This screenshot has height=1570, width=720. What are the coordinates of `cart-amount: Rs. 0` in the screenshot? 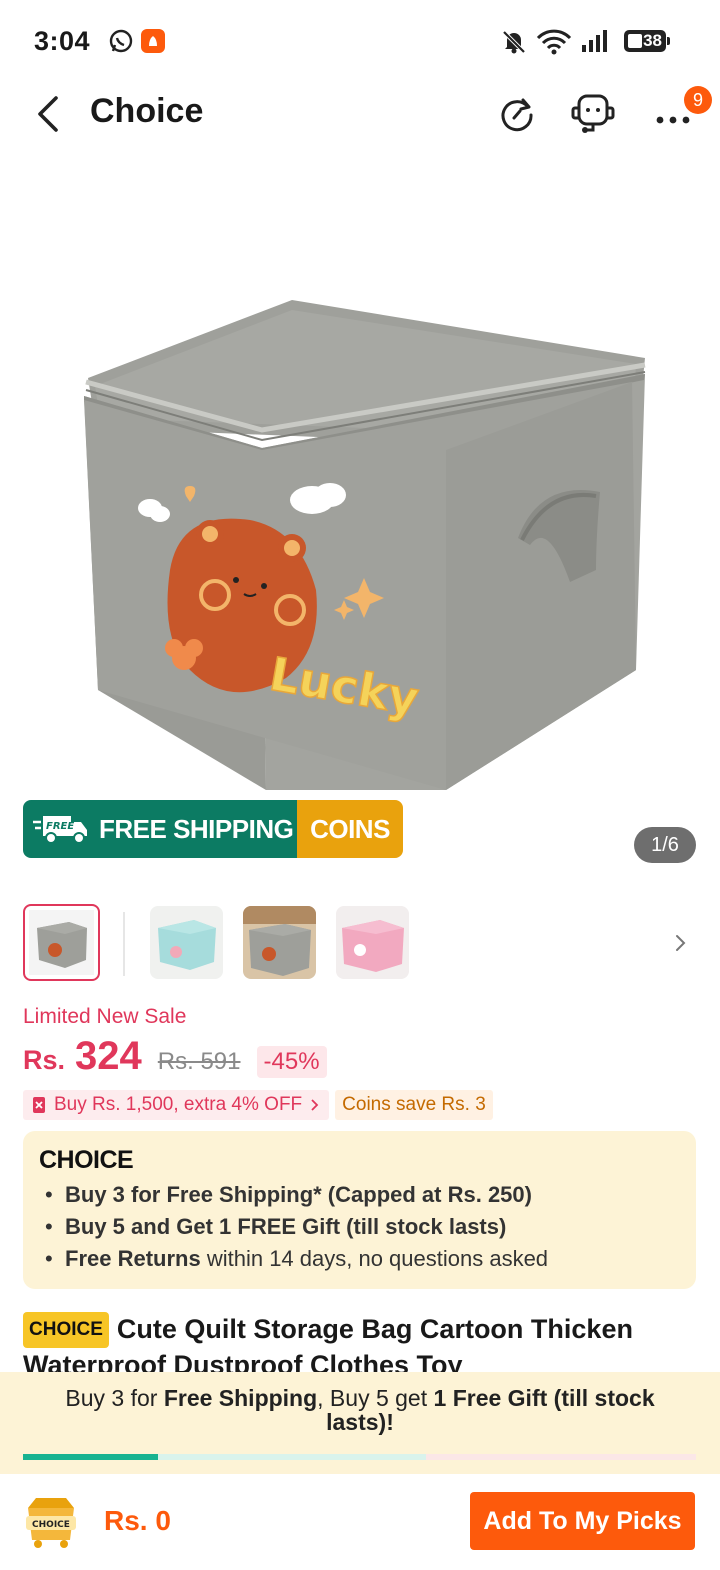 It's located at (137, 1520).